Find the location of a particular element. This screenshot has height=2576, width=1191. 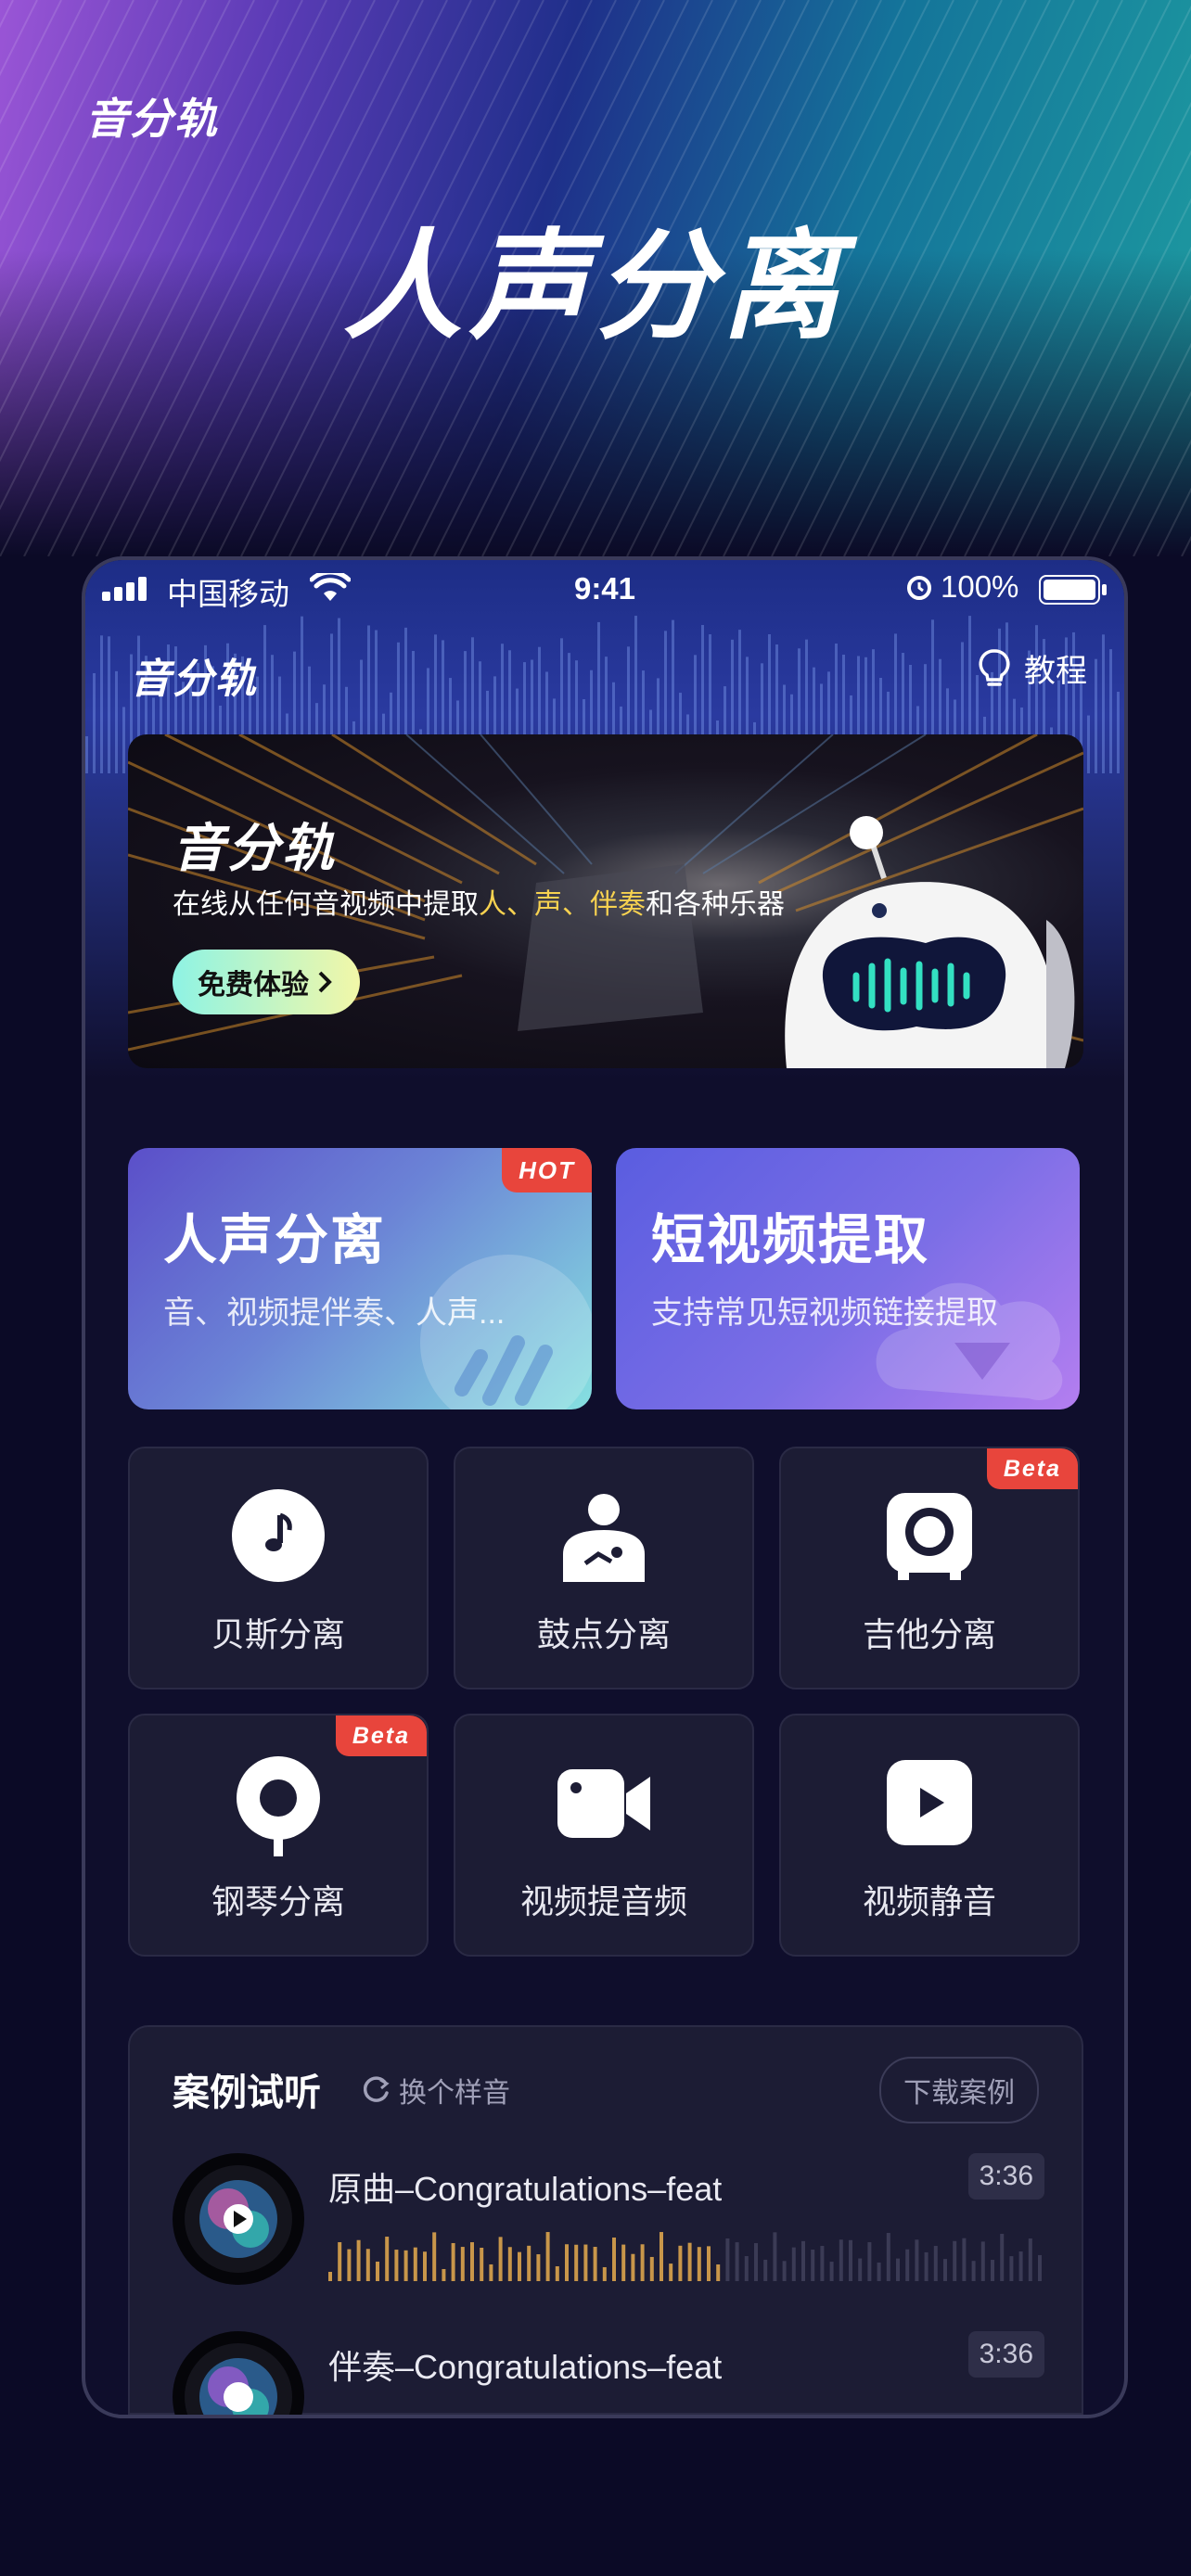

free-trial-button: 免费体验 is located at coordinates (266, 982).